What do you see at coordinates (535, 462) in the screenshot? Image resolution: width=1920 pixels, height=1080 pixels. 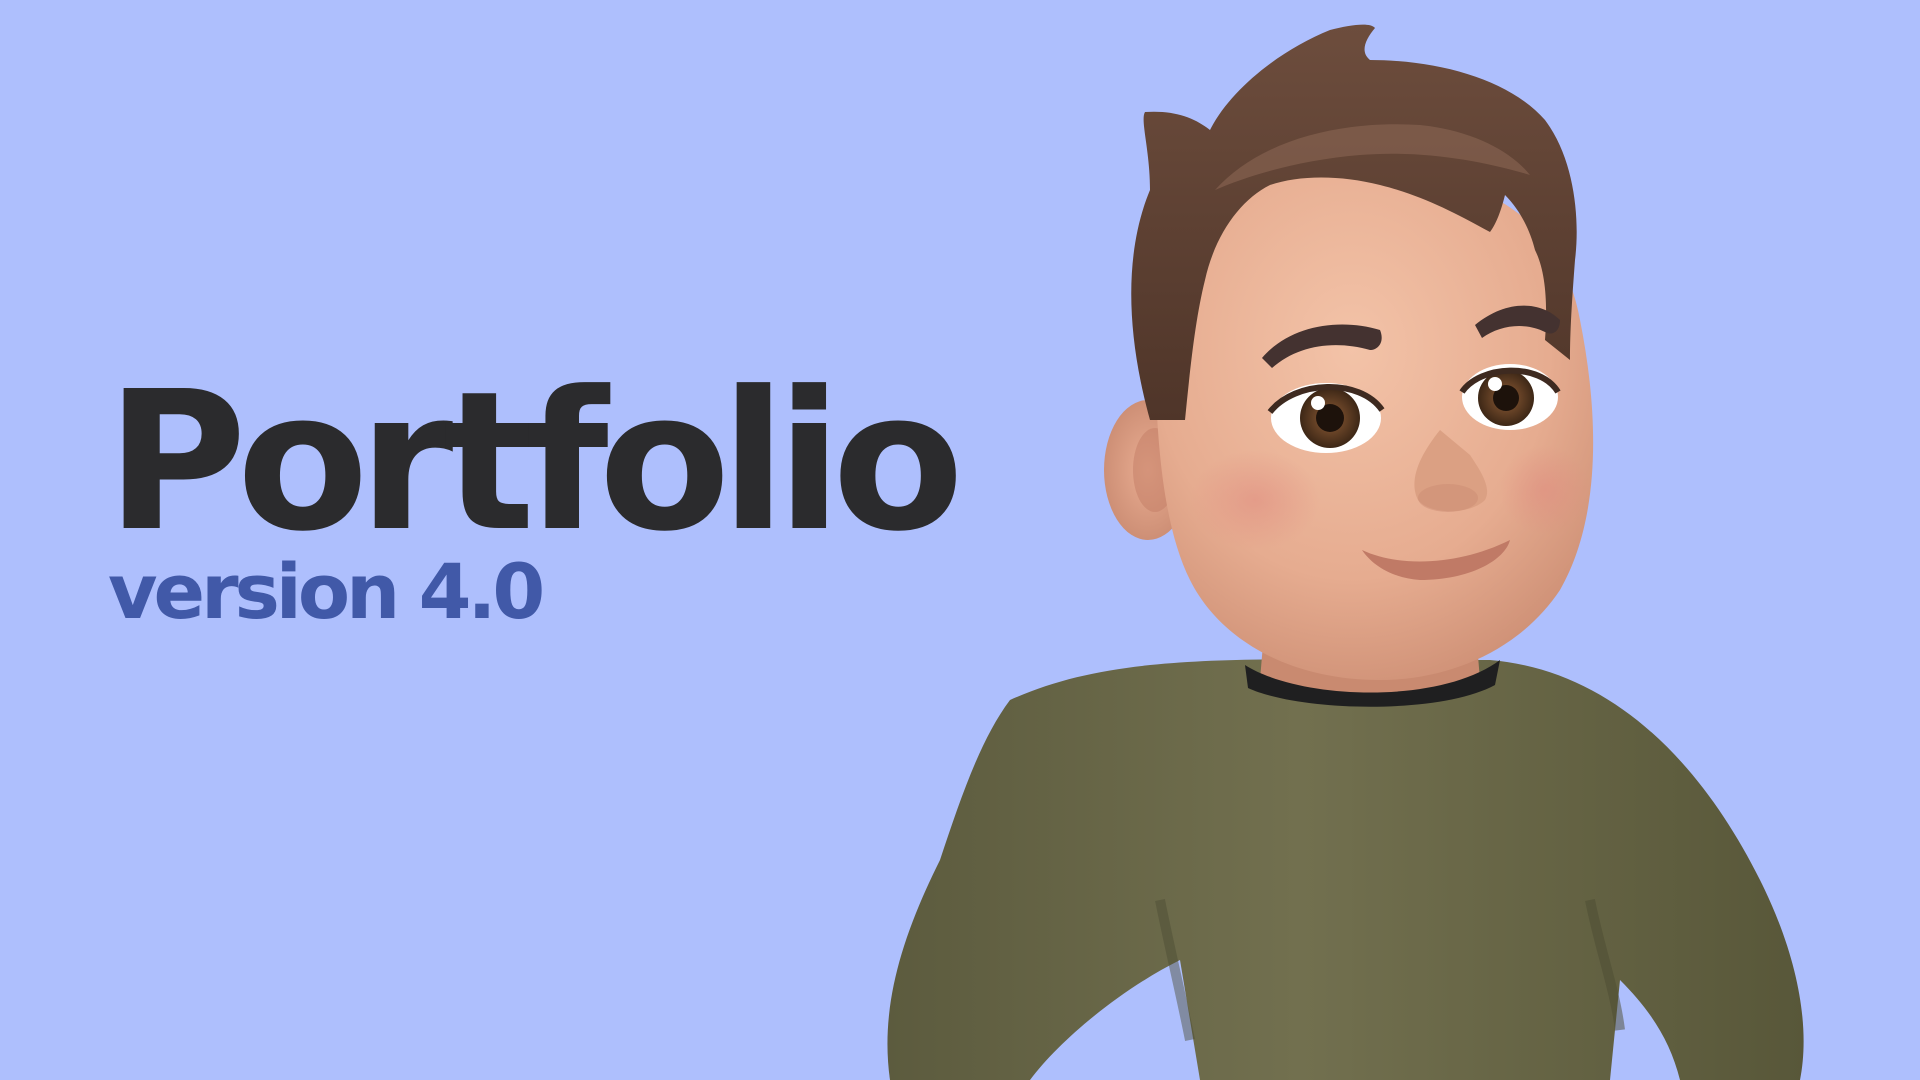 I see `page-title: Portfolio` at bounding box center [535, 462].